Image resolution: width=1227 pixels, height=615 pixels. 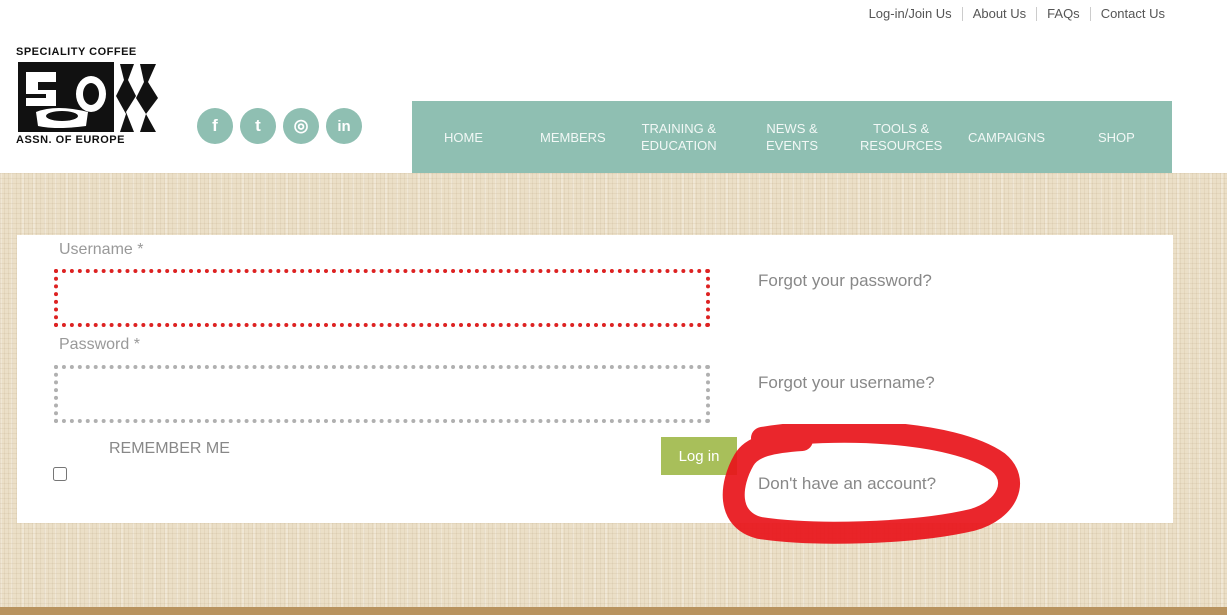 I want to click on twitter-icon: t, so click(x=258, y=126).